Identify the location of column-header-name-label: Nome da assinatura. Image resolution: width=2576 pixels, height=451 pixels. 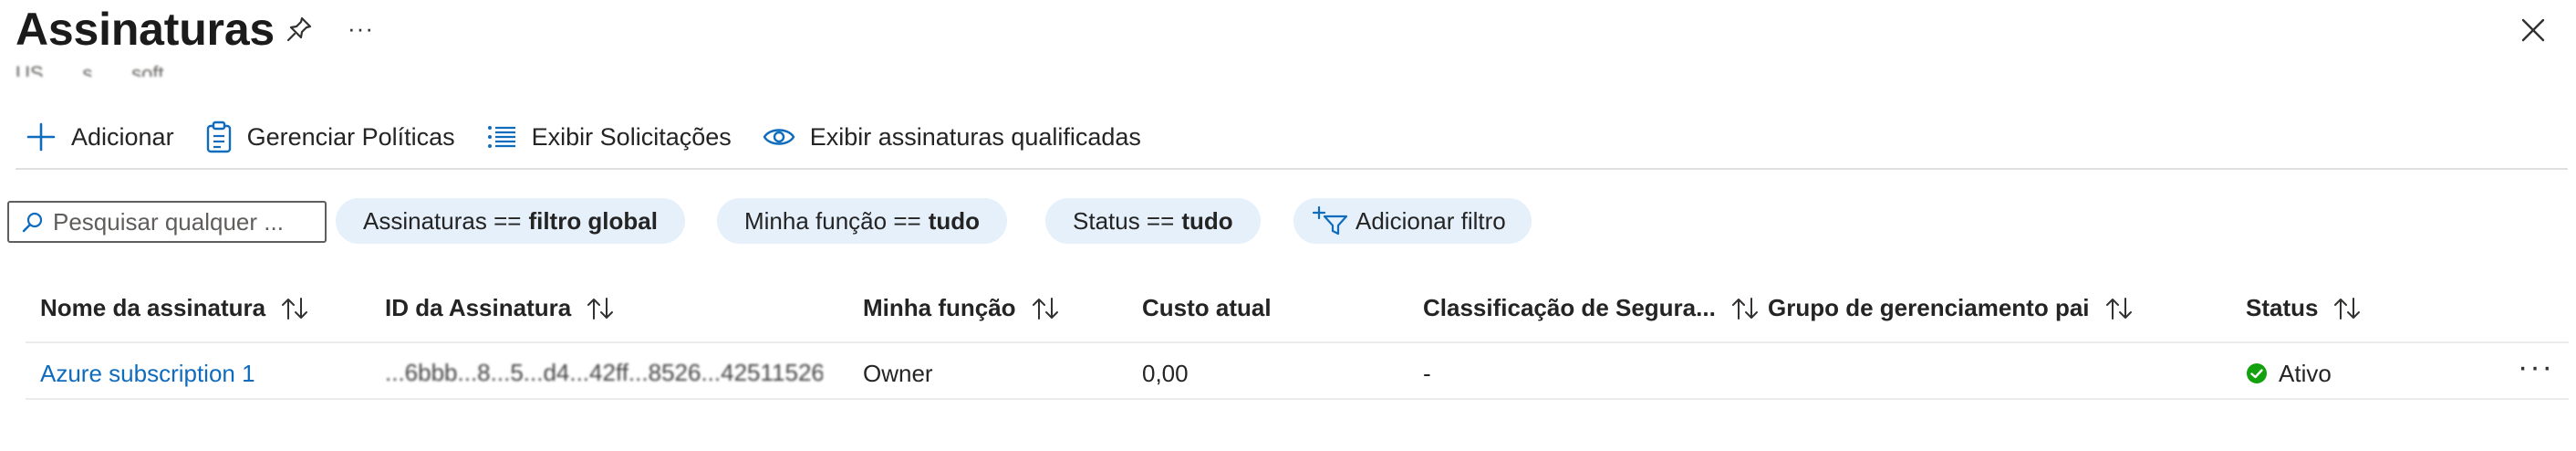
(153, 308).